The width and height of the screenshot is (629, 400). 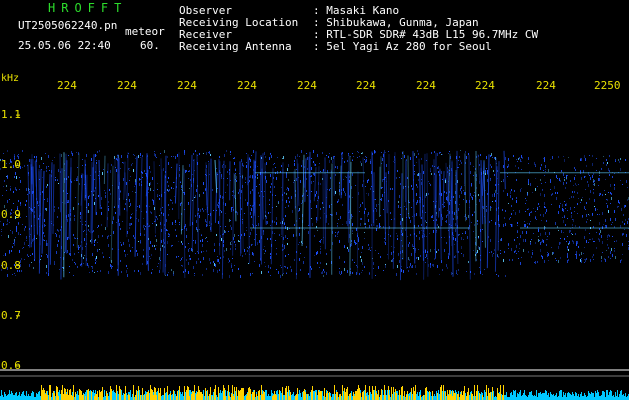 I want to click on file-tag: meteor, so click(x=145, y=31).